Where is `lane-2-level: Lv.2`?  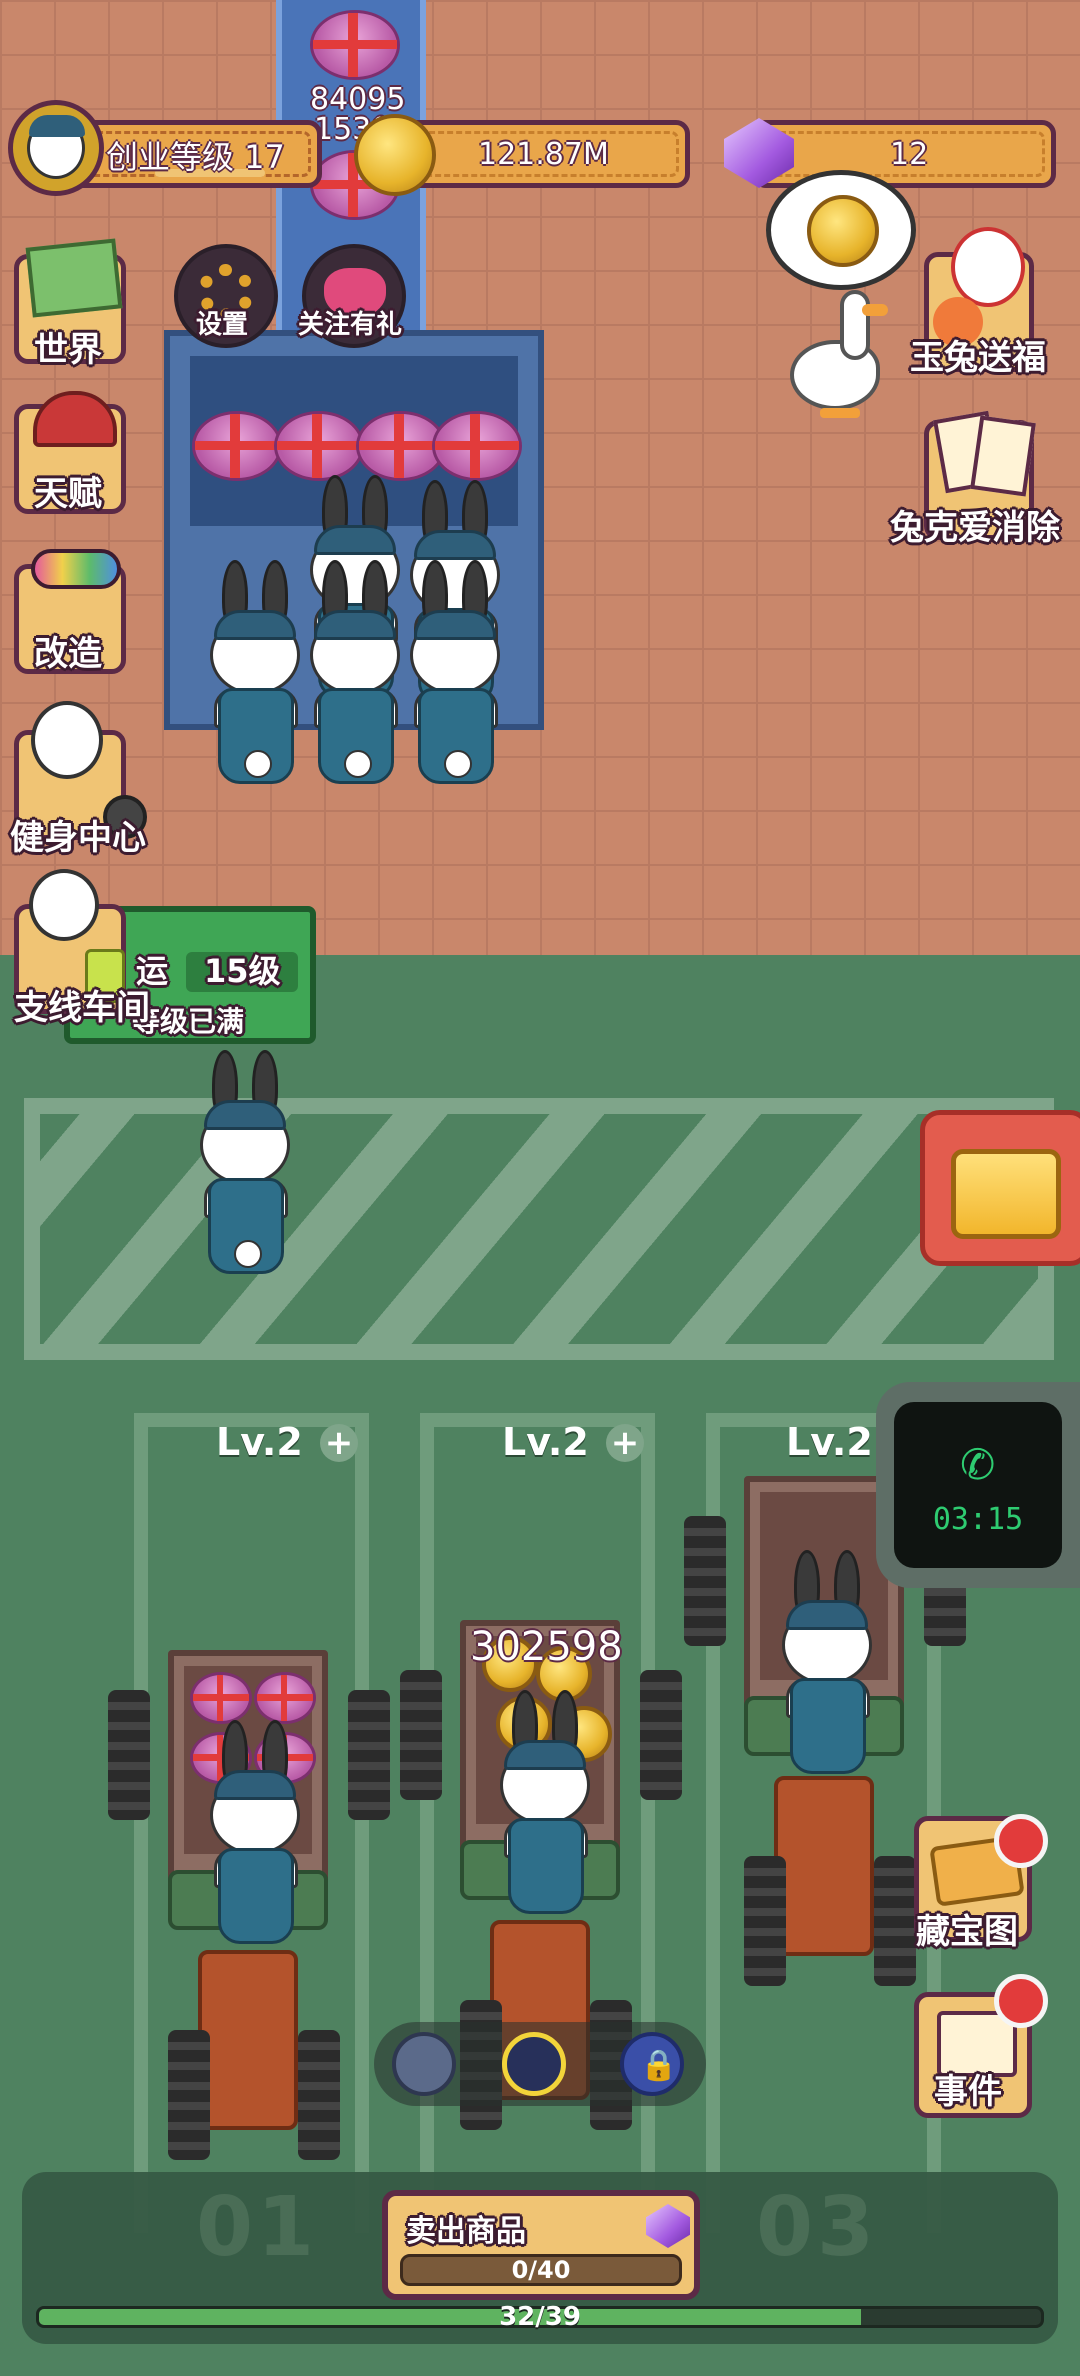
lane-2-level: Lv.2 is located at coordinates (545, 1442).